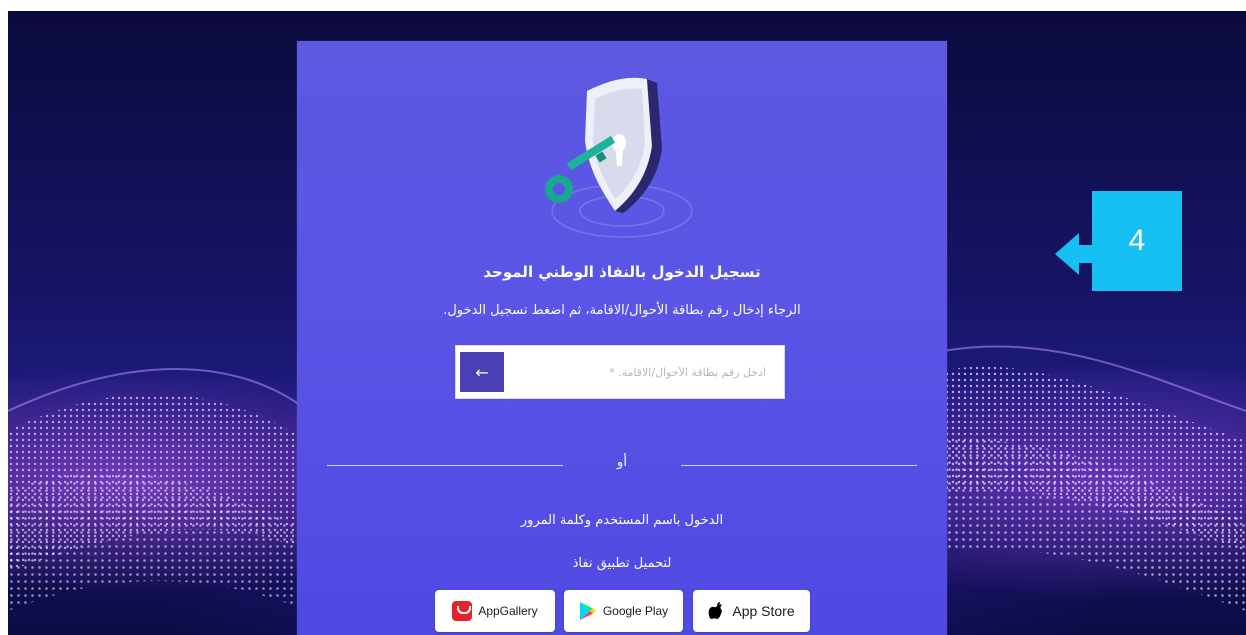 The image size is (1246, 635). I want to click on id-number-input, so click(643, 372).